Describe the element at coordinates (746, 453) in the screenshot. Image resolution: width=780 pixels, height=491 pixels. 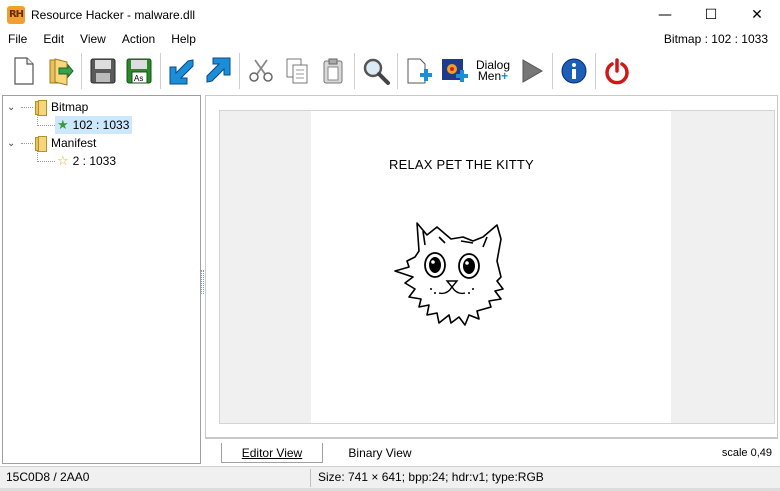
I see `scale-label: scale 0,49` at that location.